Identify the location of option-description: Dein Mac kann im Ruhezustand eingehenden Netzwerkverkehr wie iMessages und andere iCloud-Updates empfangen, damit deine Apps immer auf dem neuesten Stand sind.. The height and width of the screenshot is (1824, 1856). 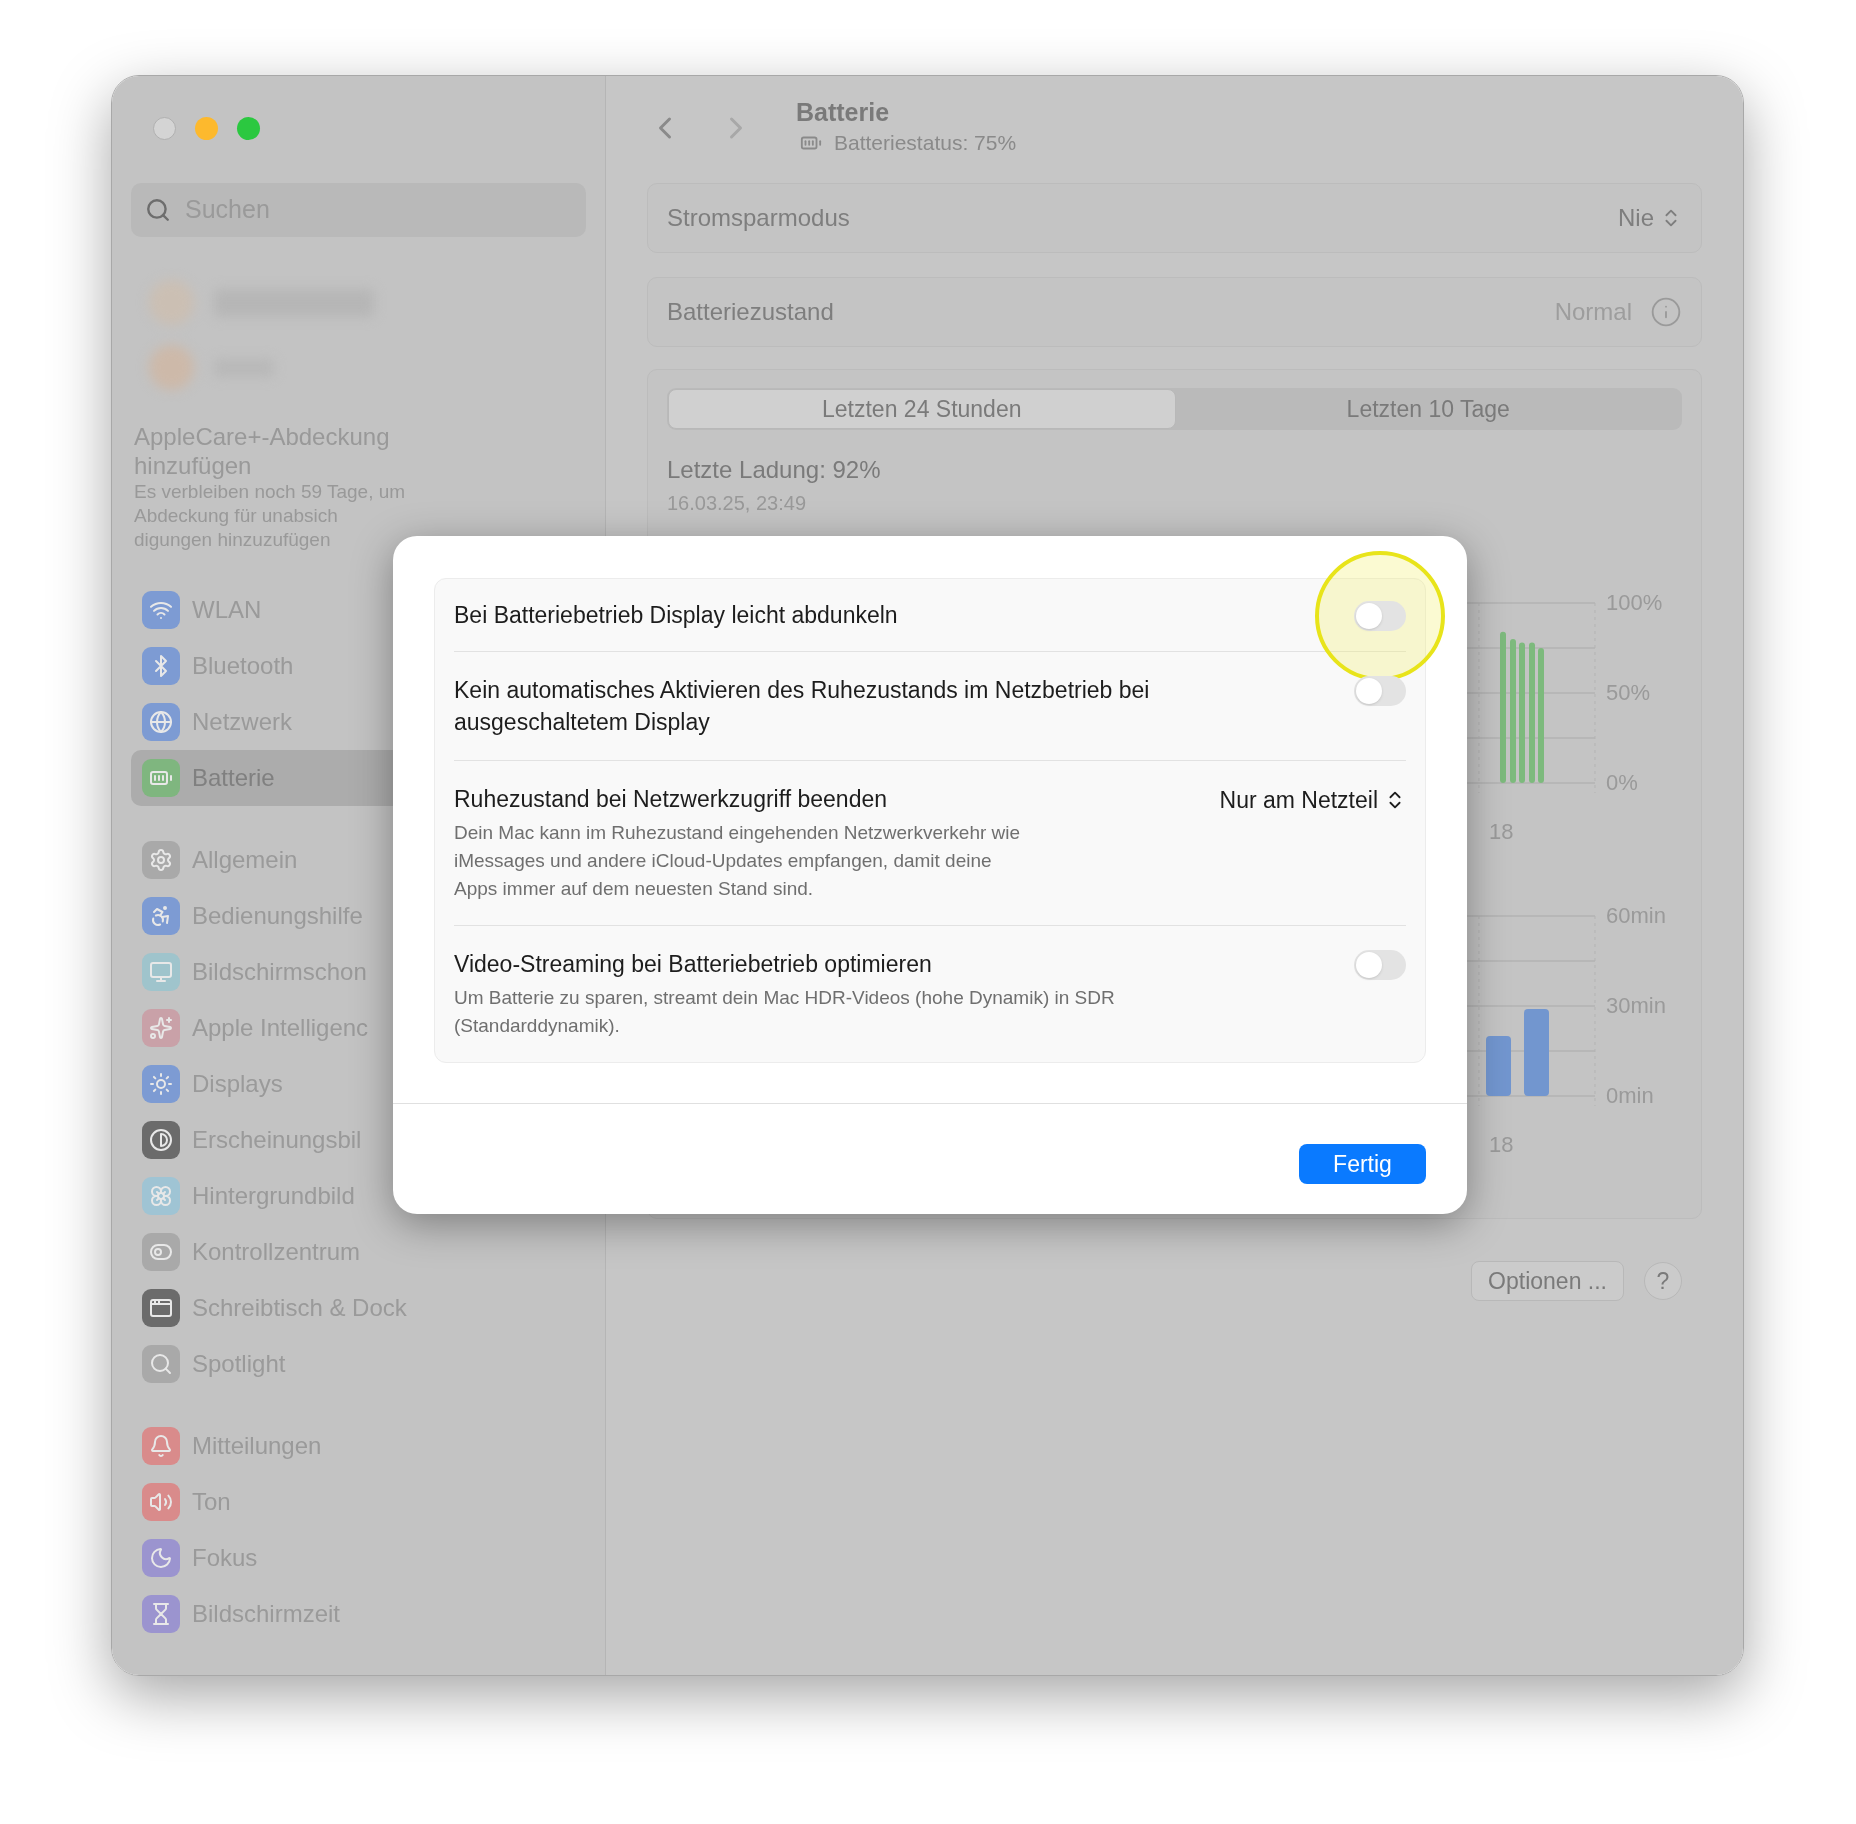
(738, 861).